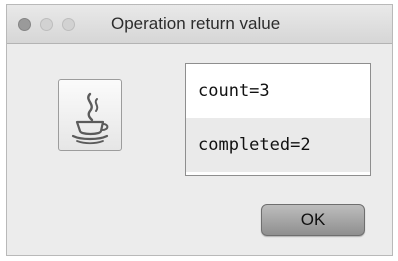 This screenshot has width=398, height=261. Describe the element at coordinates (313, 220) in the screenshot. I see `ok-button: OK` at that location.